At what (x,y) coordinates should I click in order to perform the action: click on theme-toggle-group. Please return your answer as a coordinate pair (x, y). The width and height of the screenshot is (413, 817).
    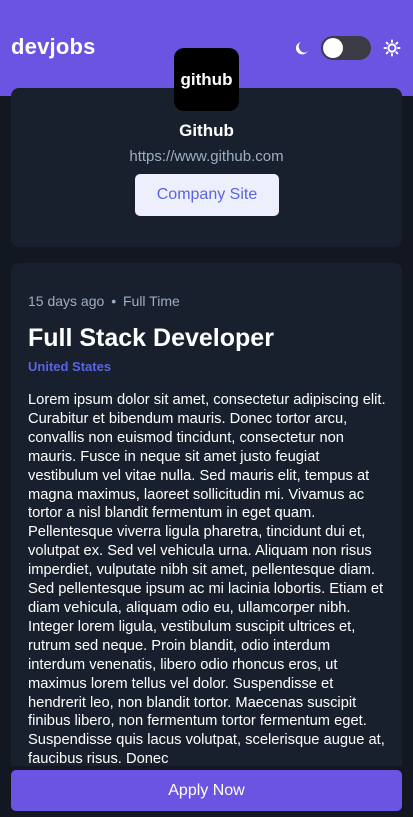
    Looking at the image, I should click on (347, 48).